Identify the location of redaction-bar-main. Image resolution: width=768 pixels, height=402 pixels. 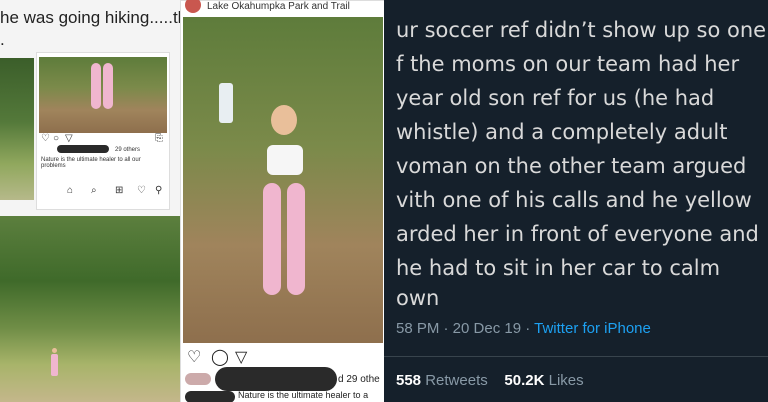
(276, 379).